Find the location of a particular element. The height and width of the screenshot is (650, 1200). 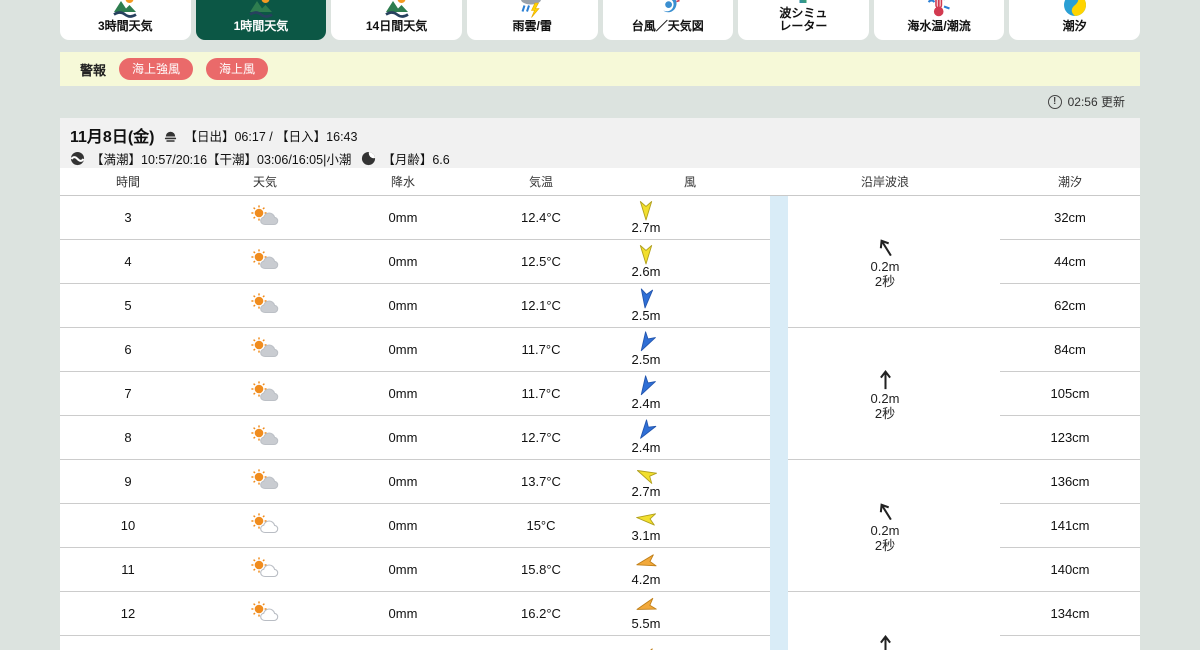

column-header-1: 時間 is located at coordinates (127, 182).